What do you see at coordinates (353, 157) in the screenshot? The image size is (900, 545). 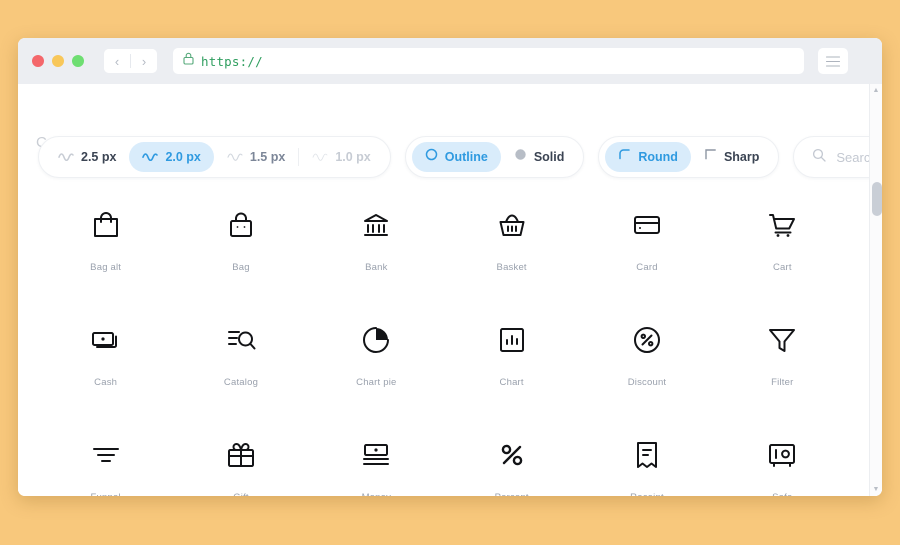 I see `stroke-width-label: 1.0 px` at bounding box center [353, 157].